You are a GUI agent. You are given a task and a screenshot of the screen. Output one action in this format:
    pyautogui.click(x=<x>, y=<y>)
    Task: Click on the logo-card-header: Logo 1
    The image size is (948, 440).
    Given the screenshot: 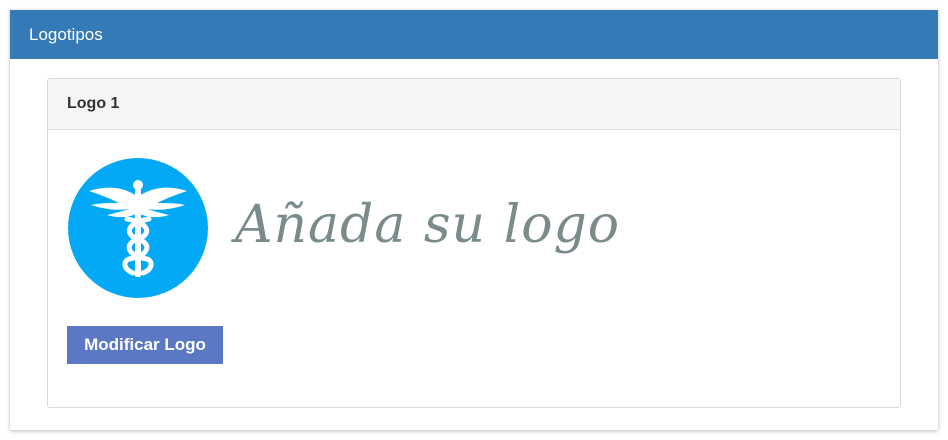 What is the action you would take?
    pyautogui.click(x=474, y=104)
    